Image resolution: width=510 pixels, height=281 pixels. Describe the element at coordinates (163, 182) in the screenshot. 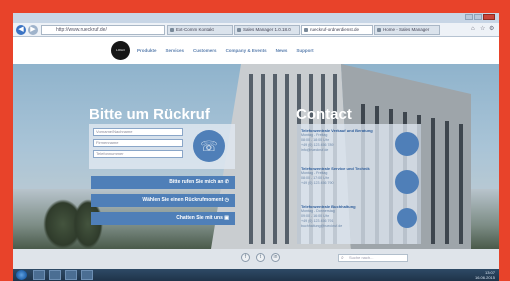

I see `call-me-button: Bitte rufen Sie mich an ✆` at that location.